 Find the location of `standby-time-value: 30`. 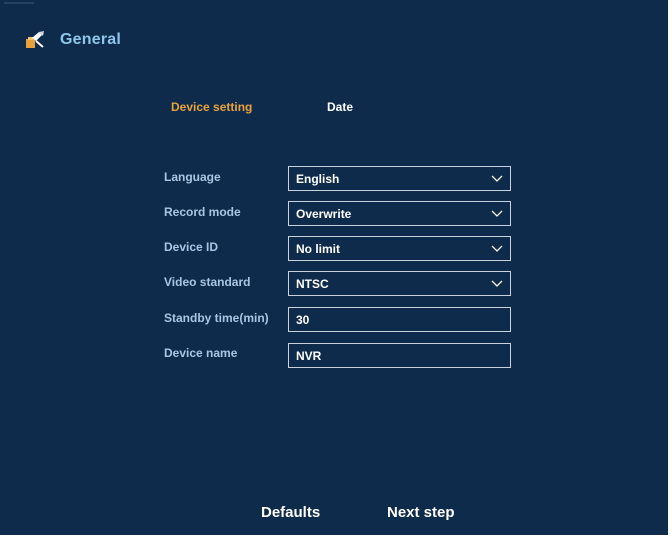

standby-time-value: 30 is located at coordinates (303, 319).